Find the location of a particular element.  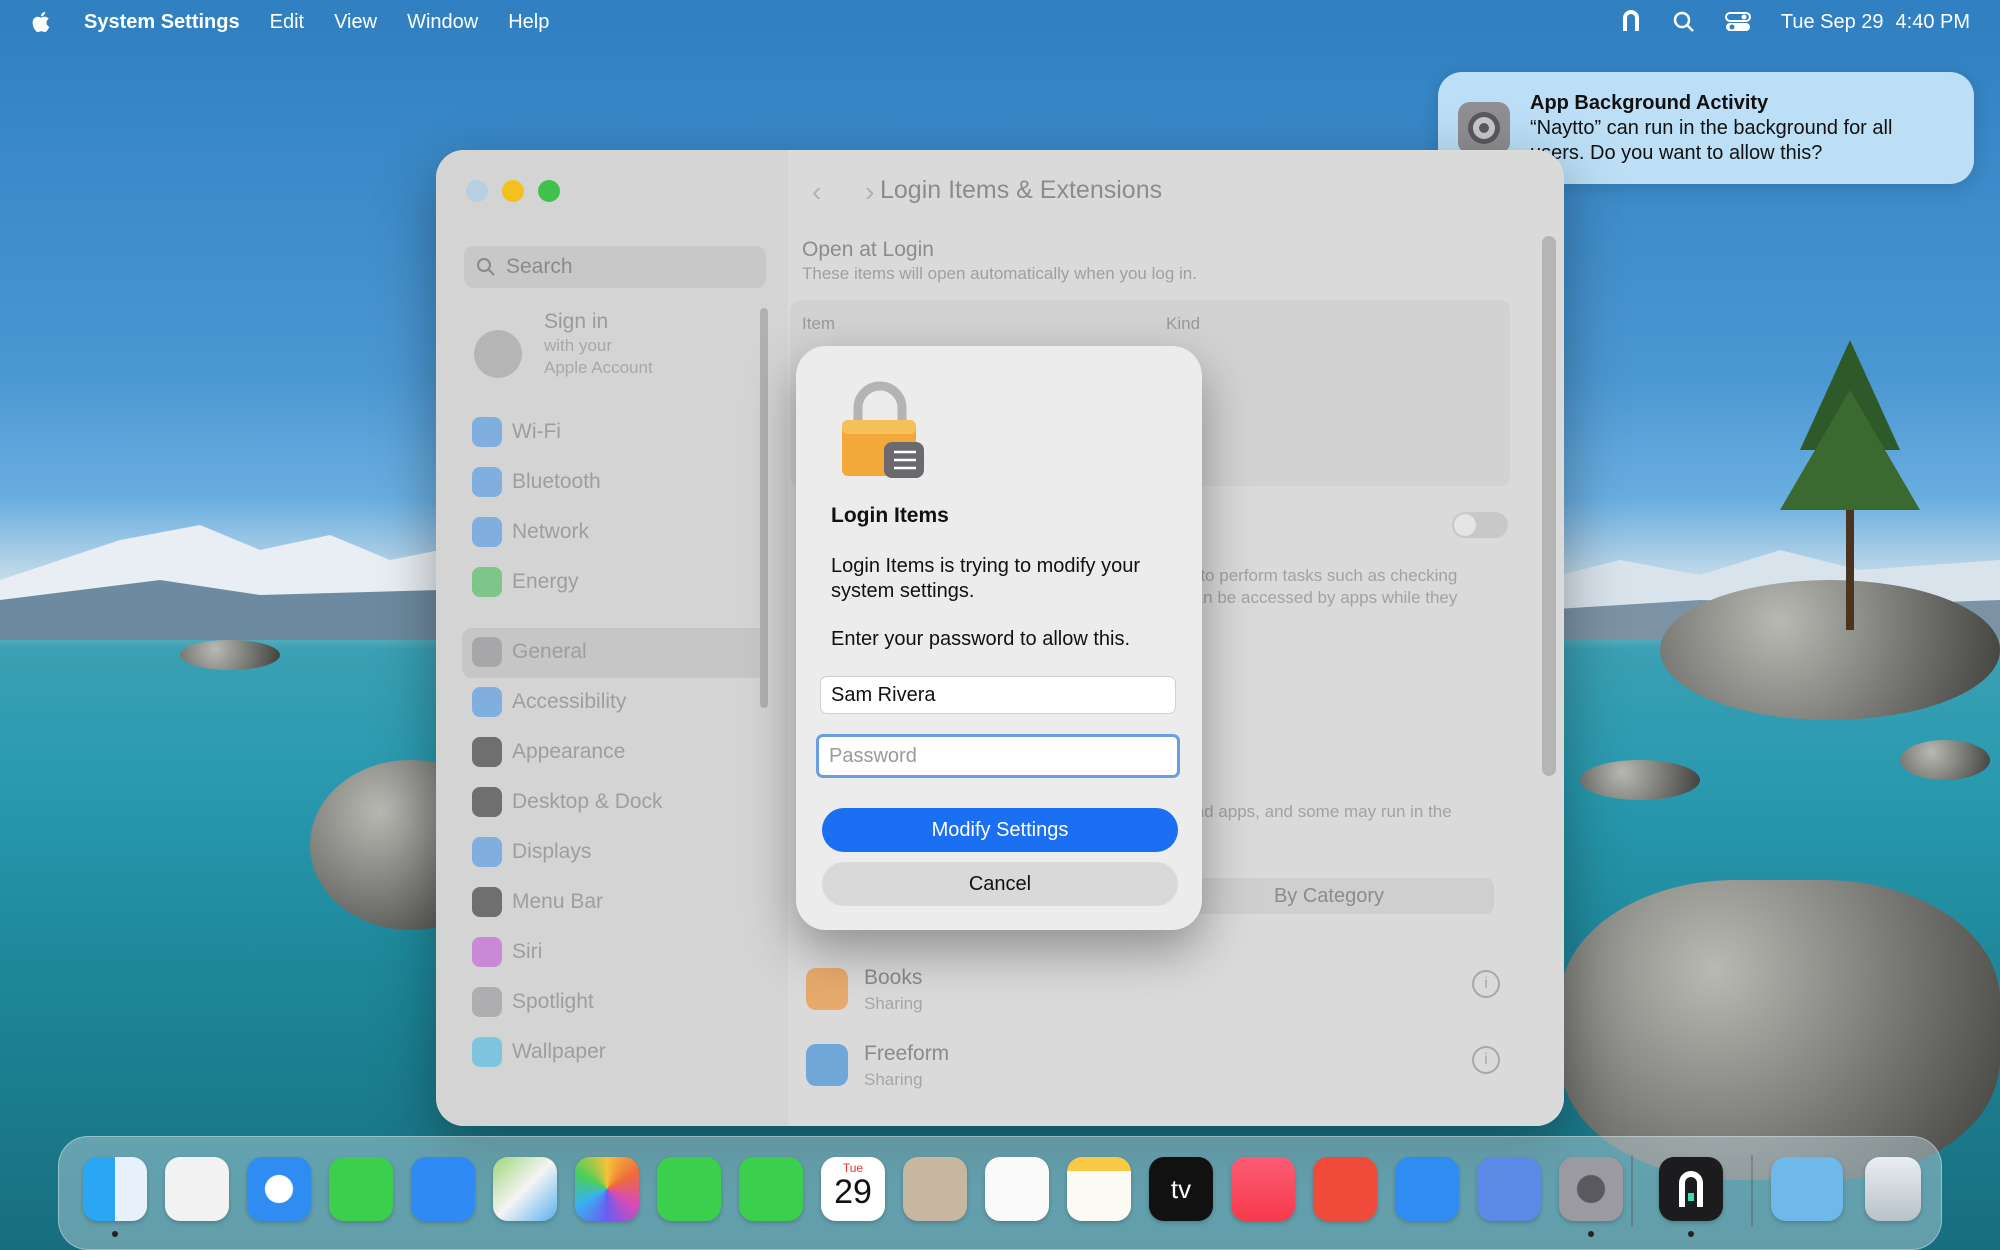

naytto-menu-icon is located at coordinates (1631, 22).